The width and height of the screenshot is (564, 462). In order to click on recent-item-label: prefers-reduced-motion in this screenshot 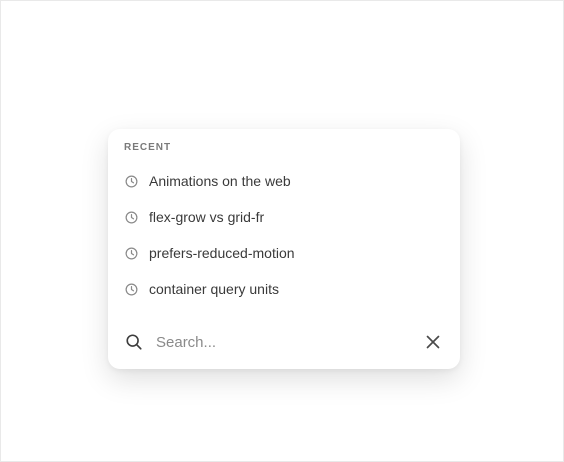, I will do `click(222, 253)`.